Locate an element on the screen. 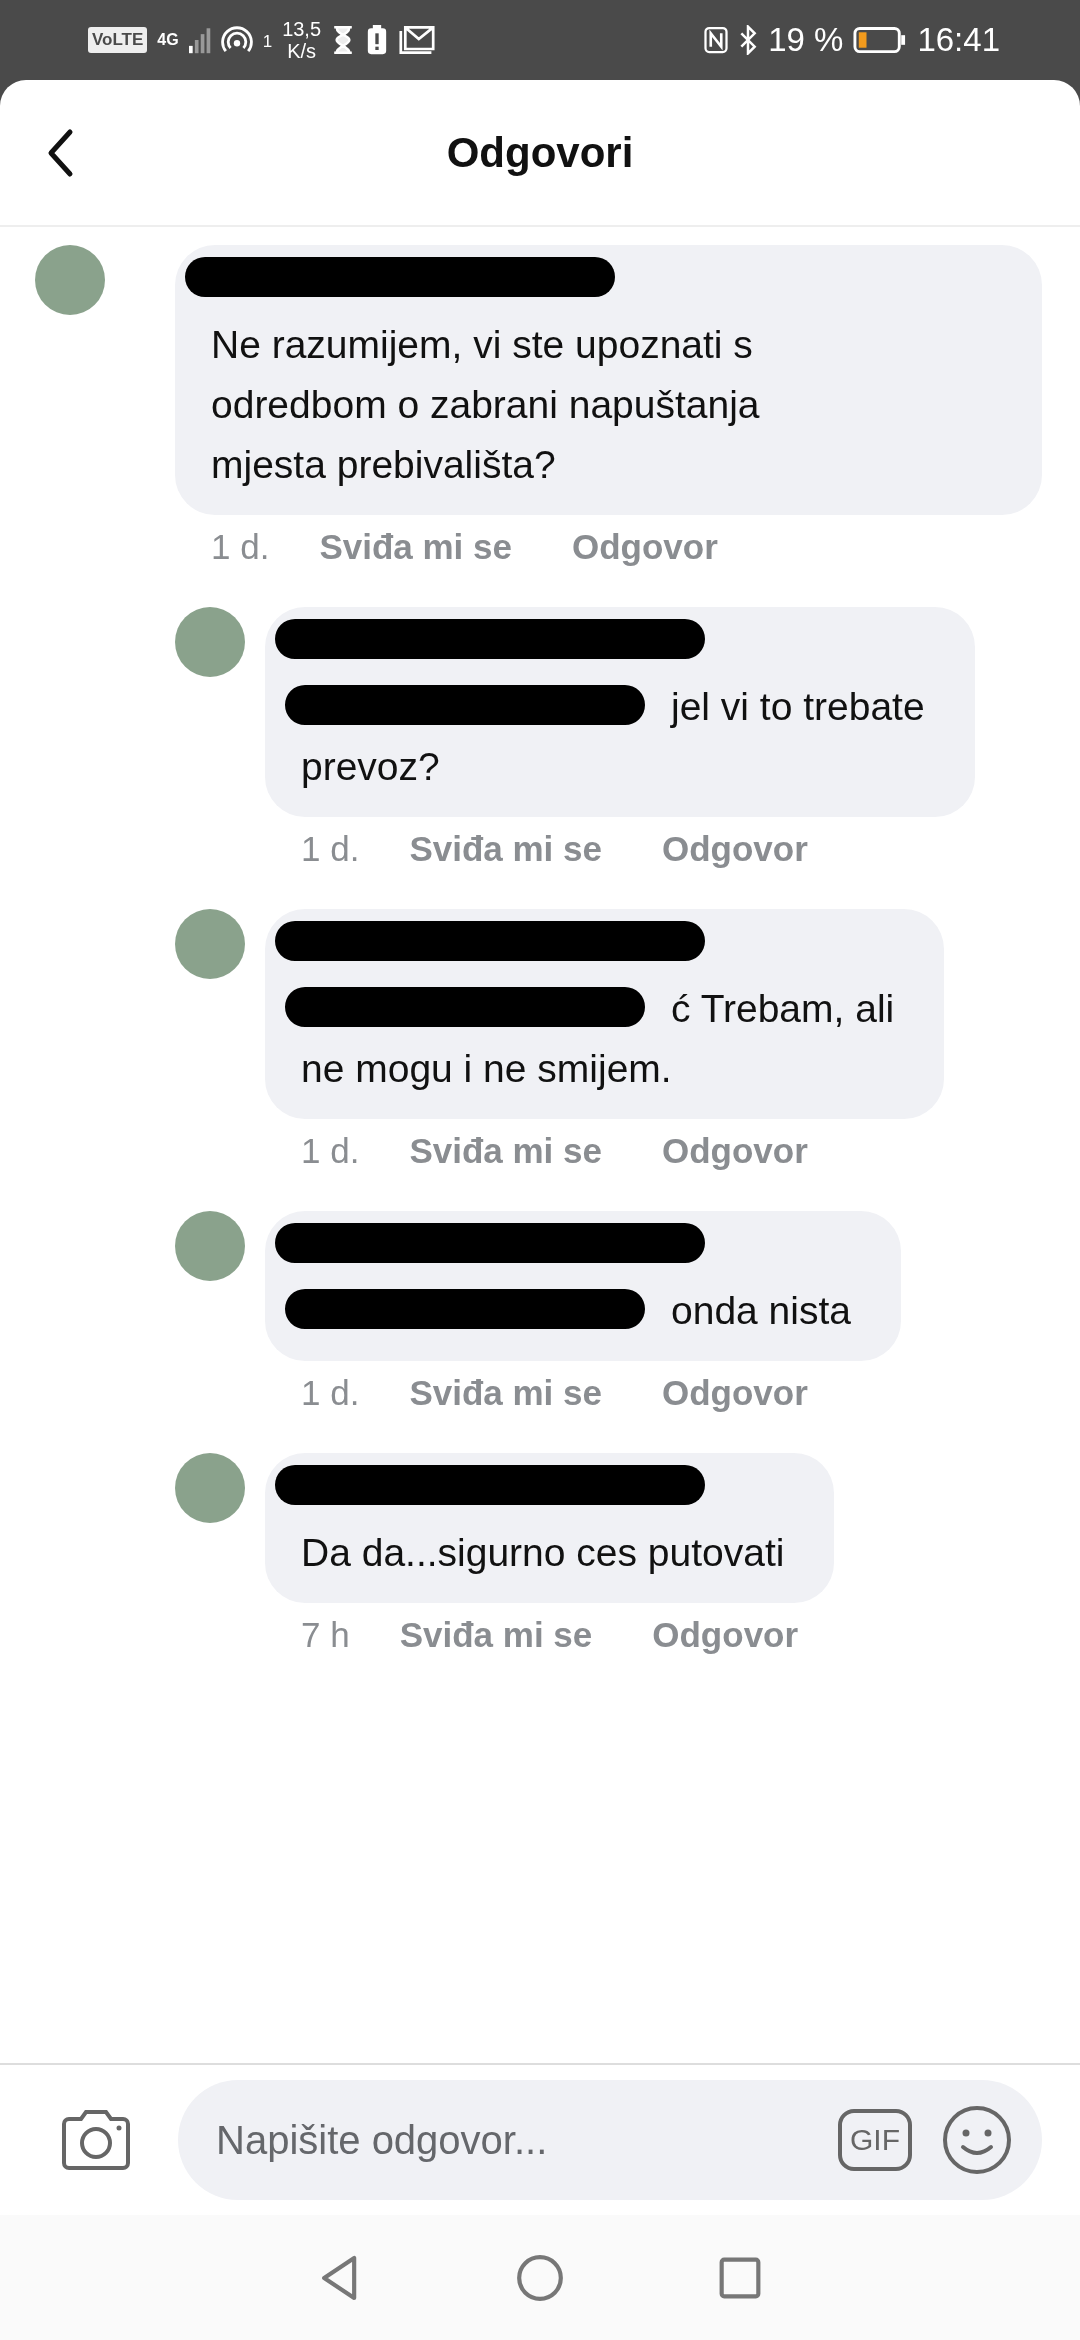 Image resolution: width=1080 pixels, height=2340 pixels. comment-text: jel vi to trebate prevoz? is located at coordinates (613, 737).